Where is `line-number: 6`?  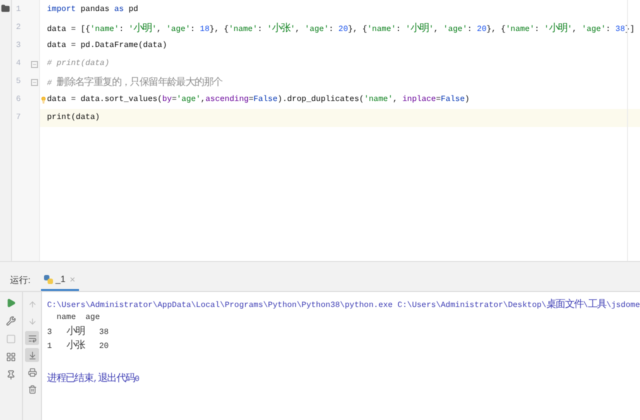 line-number: 6 is located at coordinates (18, 100).